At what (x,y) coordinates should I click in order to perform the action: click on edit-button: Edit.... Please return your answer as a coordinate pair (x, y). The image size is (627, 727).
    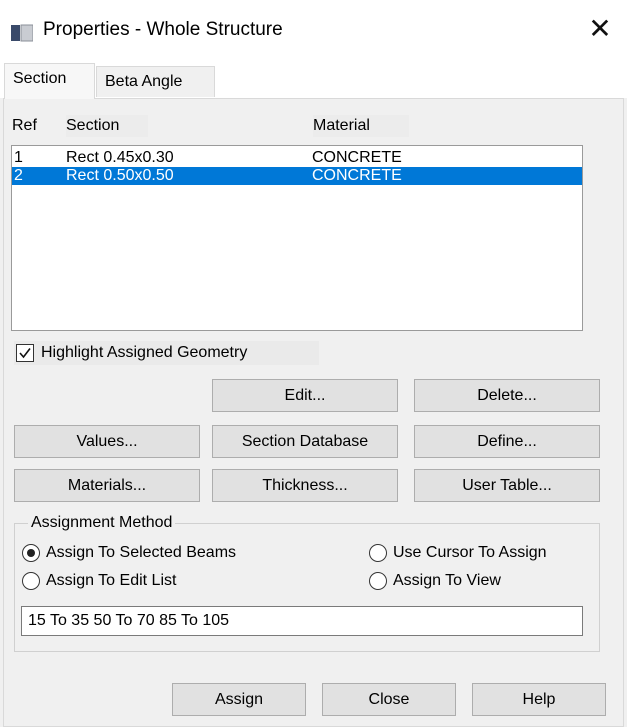
    Looking at the image, I should click on (305, 395).